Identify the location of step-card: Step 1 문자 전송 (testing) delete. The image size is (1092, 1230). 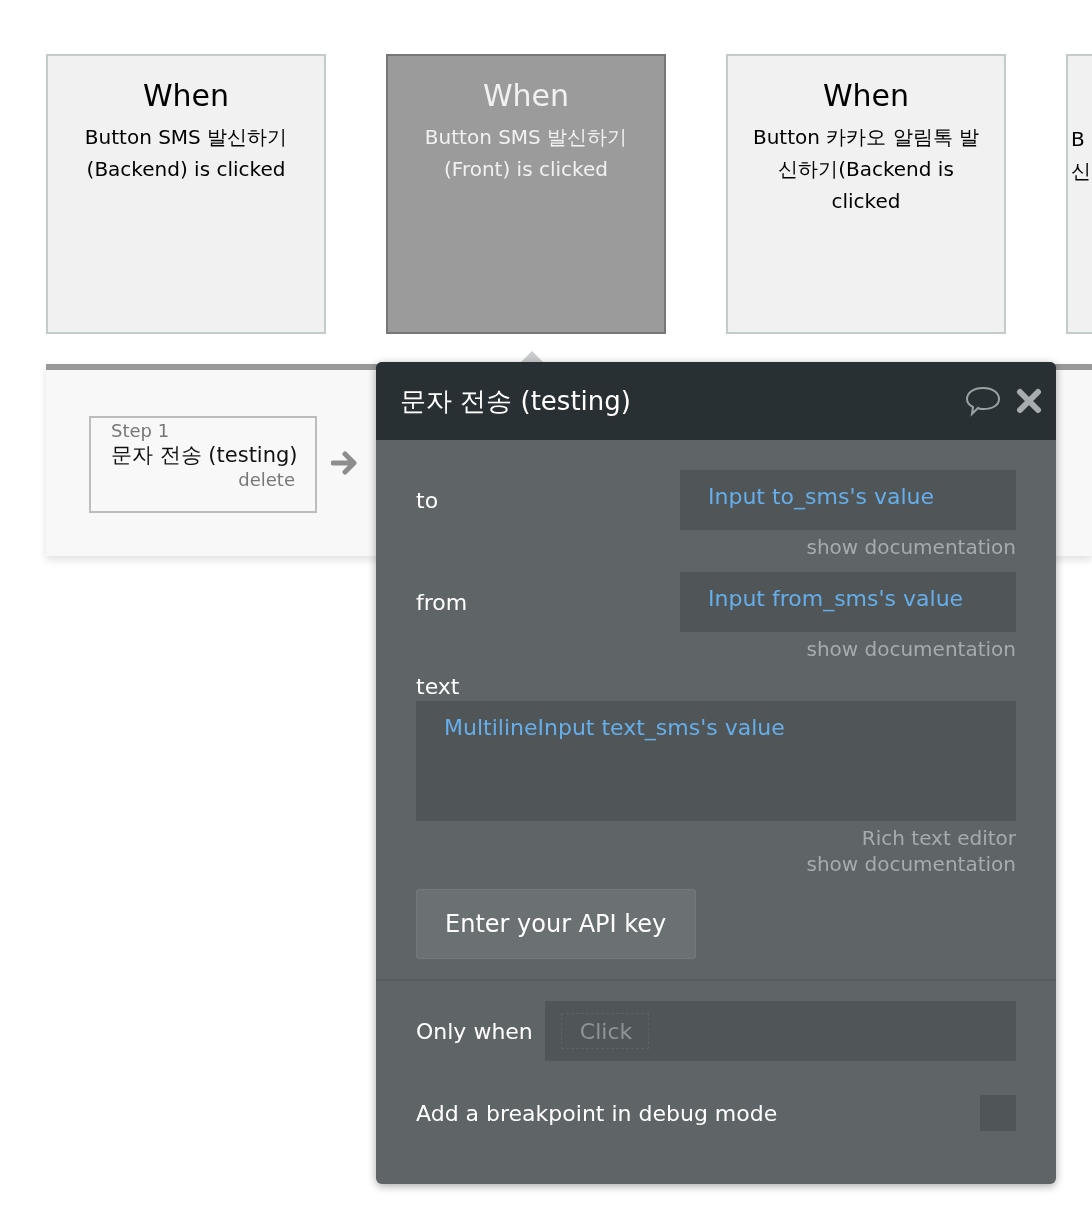
(203, 464).